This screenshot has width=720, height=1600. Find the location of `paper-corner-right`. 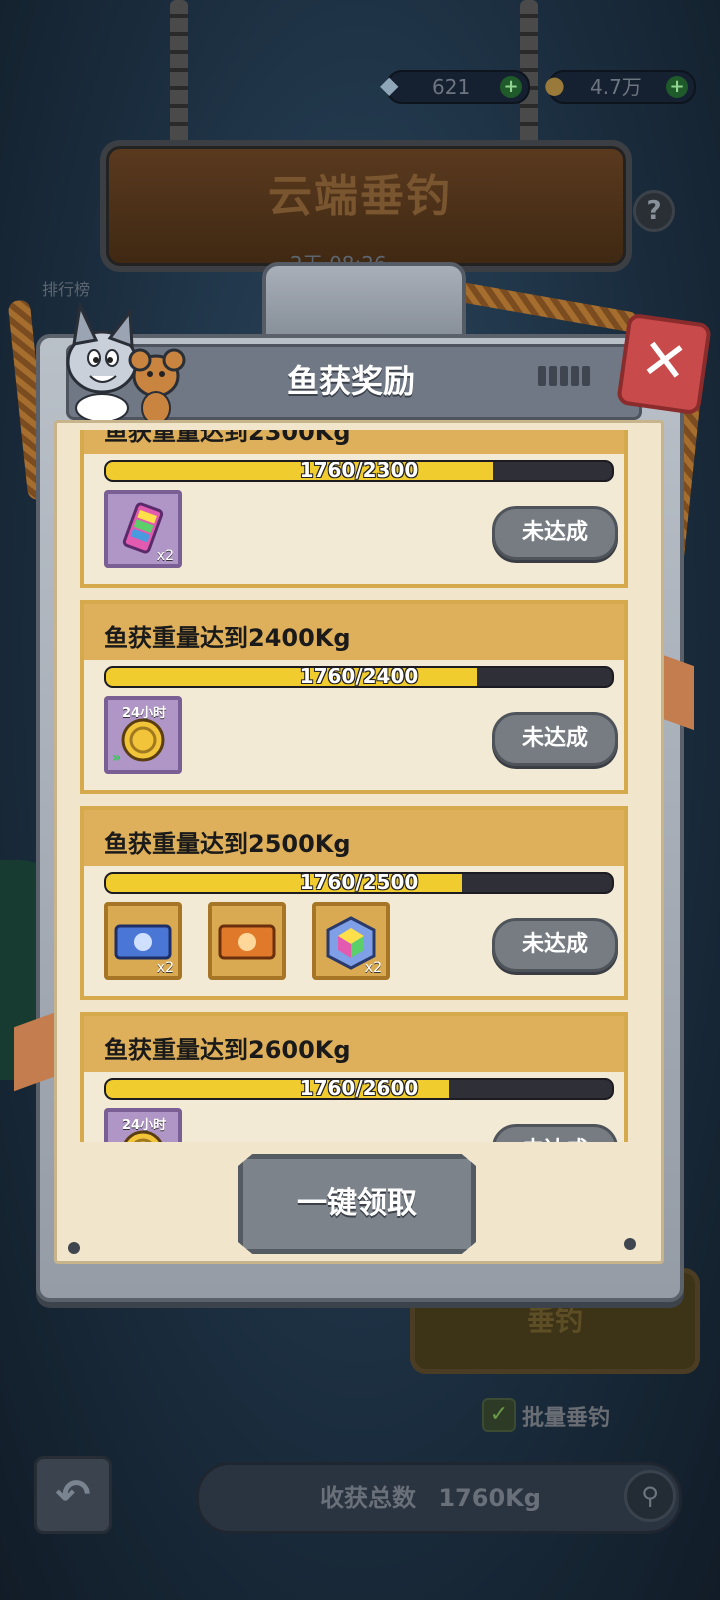

paper-corner-right is located at coordinates (677, 692).